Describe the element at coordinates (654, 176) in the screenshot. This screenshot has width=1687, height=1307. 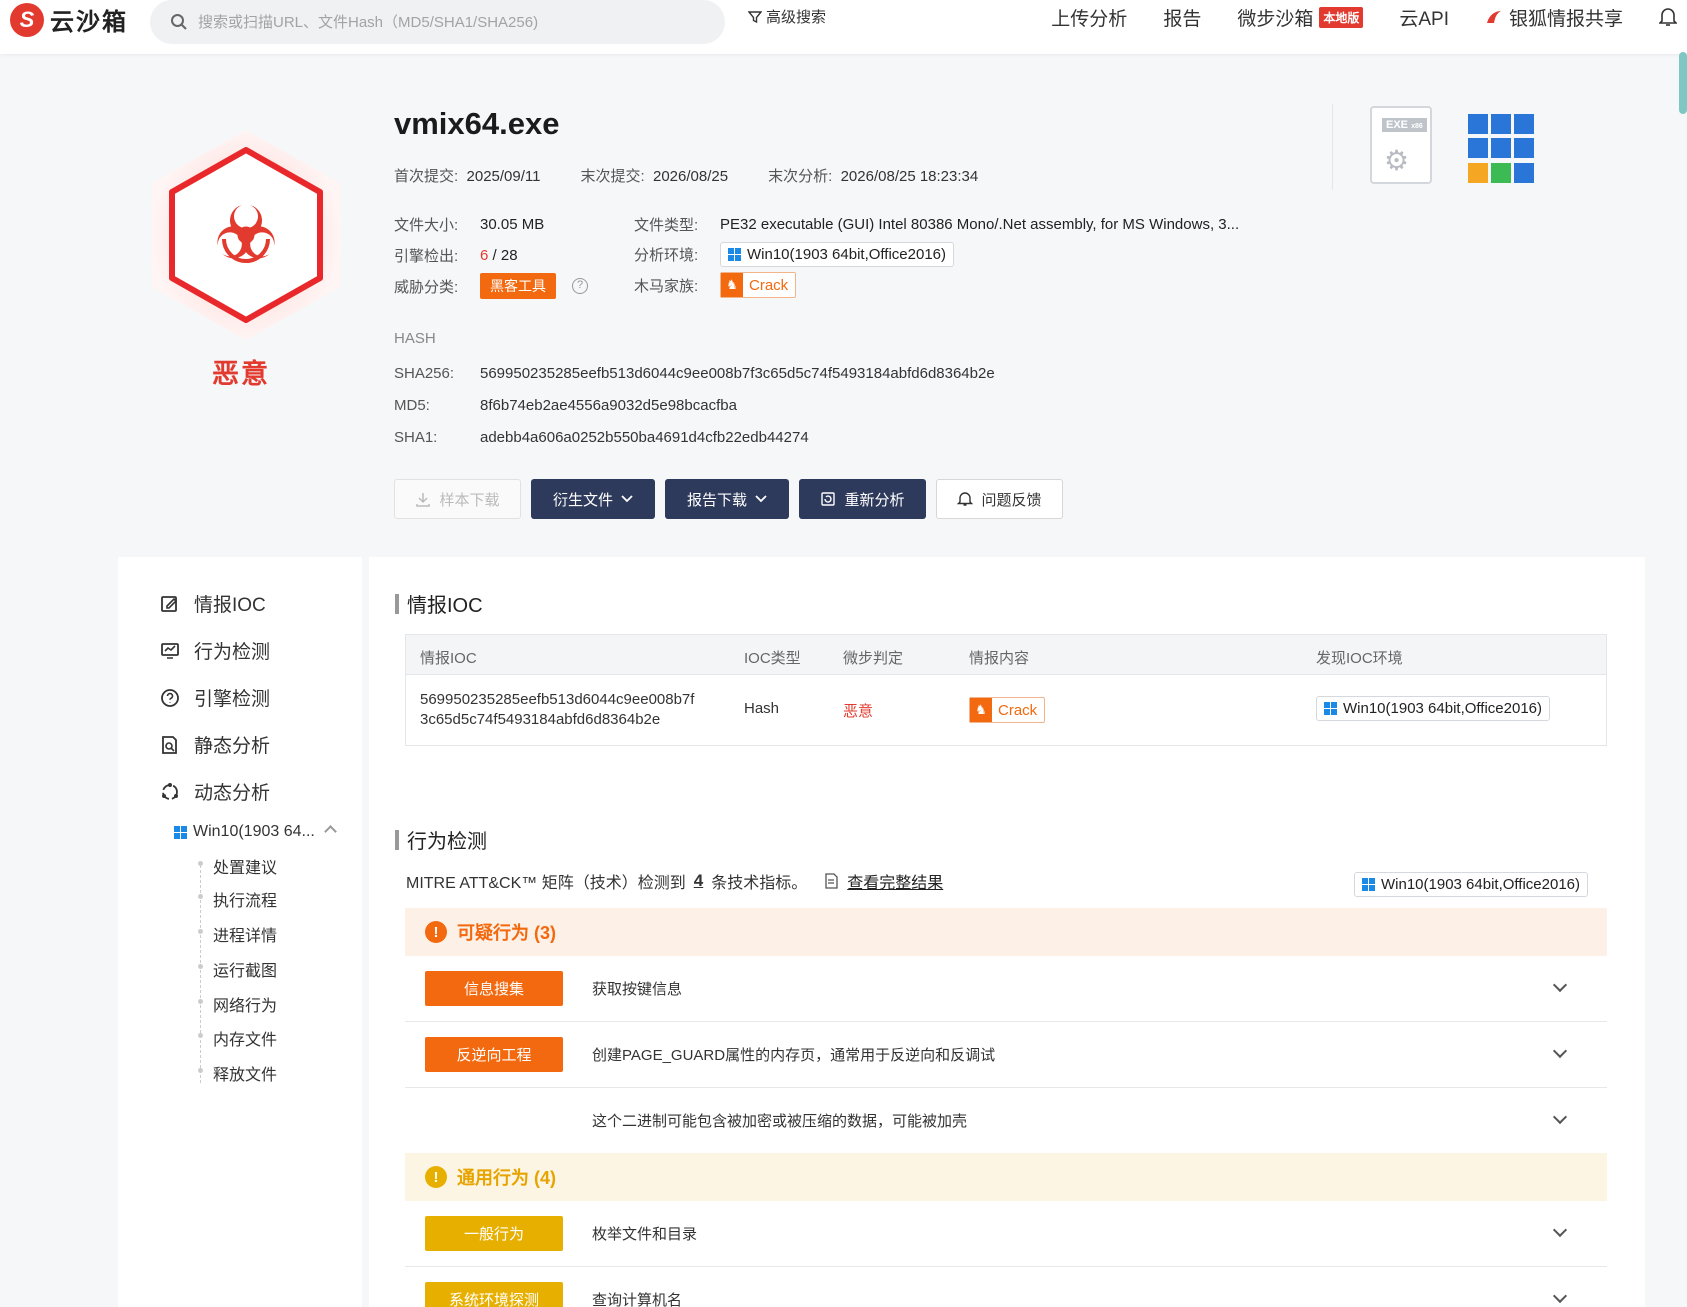
I see `last-submit: 末次提交: 2026/08/25` at that location.